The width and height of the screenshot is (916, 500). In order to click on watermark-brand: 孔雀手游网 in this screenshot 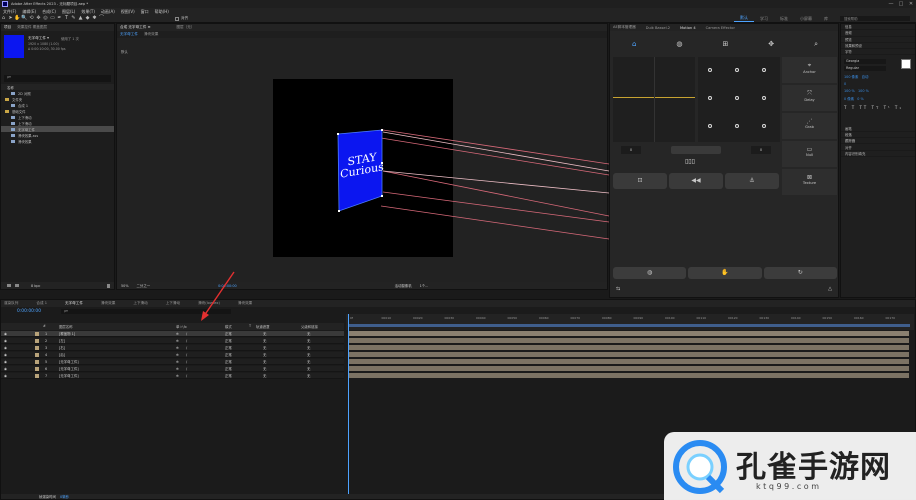, I will do `click(813, 467)`.